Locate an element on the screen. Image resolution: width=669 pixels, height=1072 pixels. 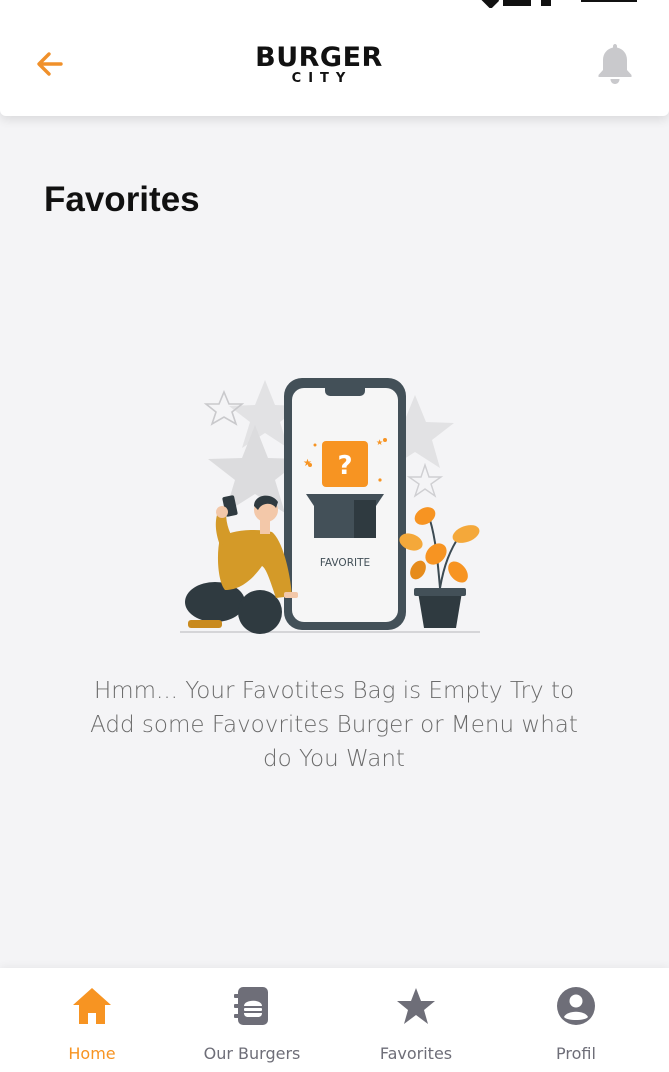
app-header: BURGER CITY is located at coordinates (334, 58).